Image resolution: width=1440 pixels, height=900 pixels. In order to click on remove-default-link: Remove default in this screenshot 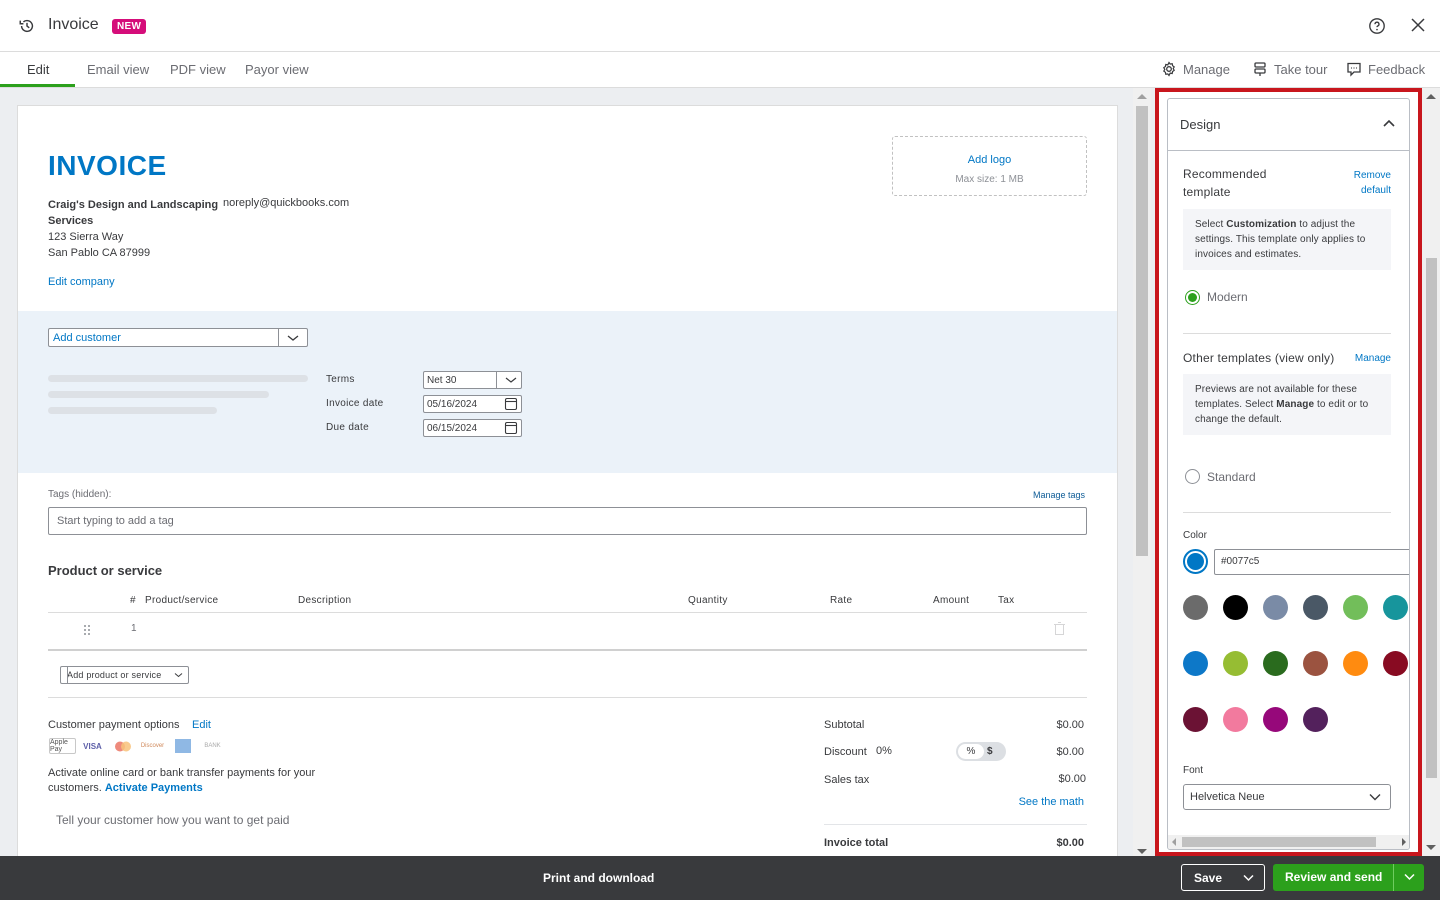, I will do `click(1364, 183)`.